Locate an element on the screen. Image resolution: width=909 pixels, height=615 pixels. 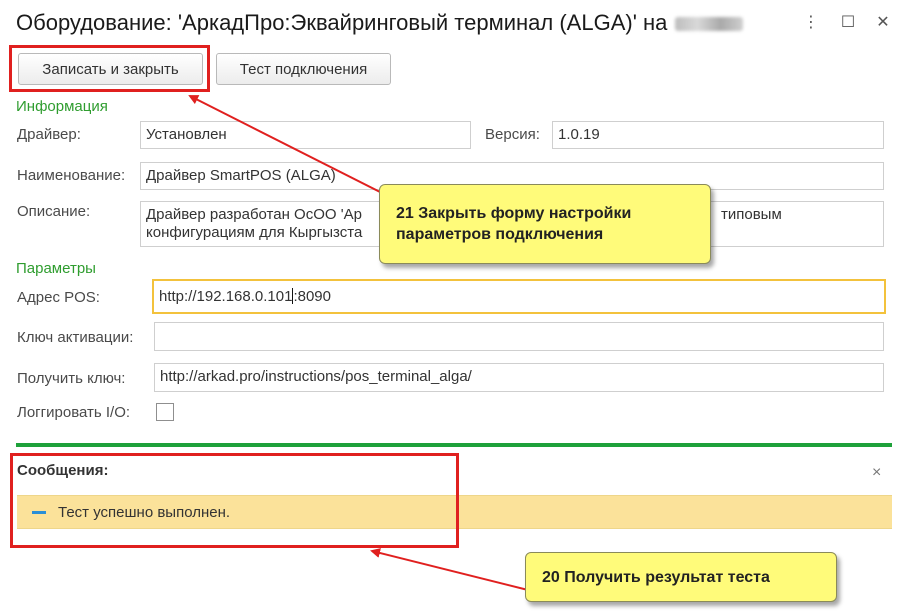
pos-address-label: Адрес POS: is located at coordinates (58, 297).